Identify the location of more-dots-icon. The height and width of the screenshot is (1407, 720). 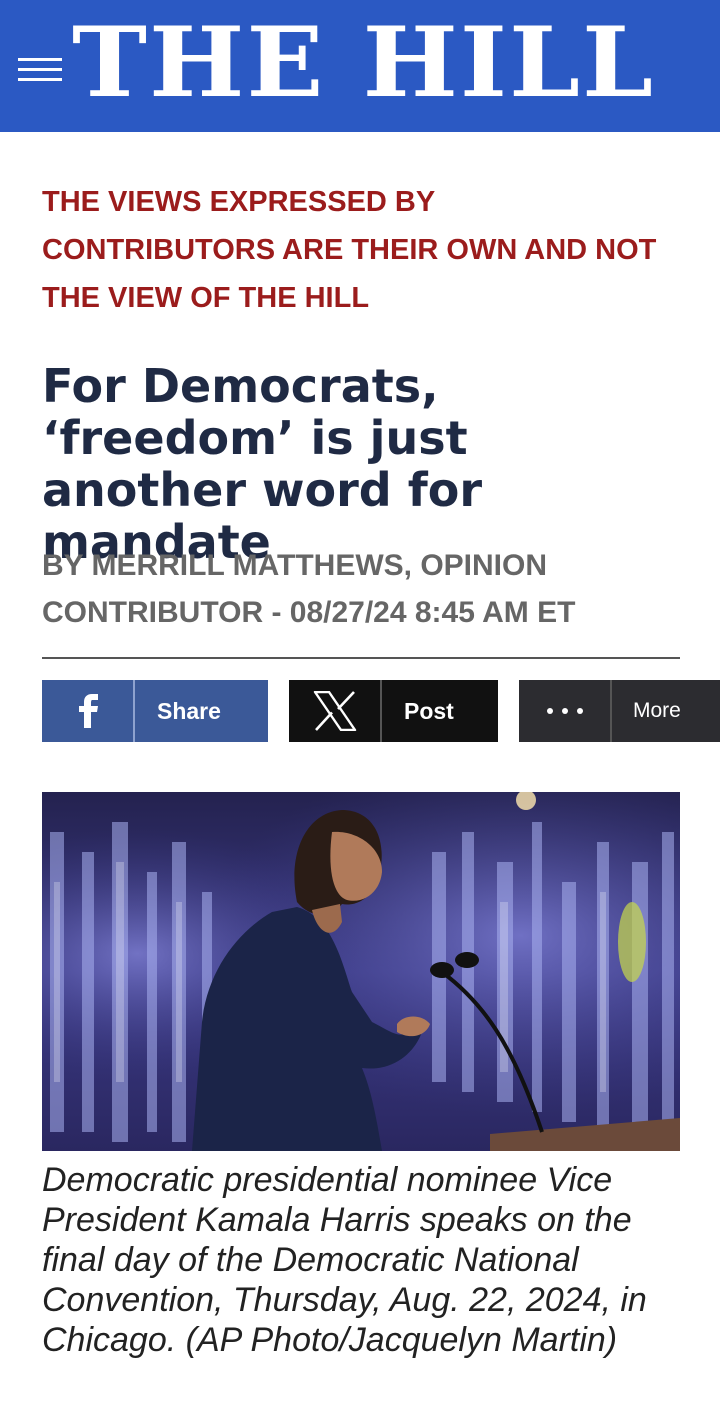
(564, 711).